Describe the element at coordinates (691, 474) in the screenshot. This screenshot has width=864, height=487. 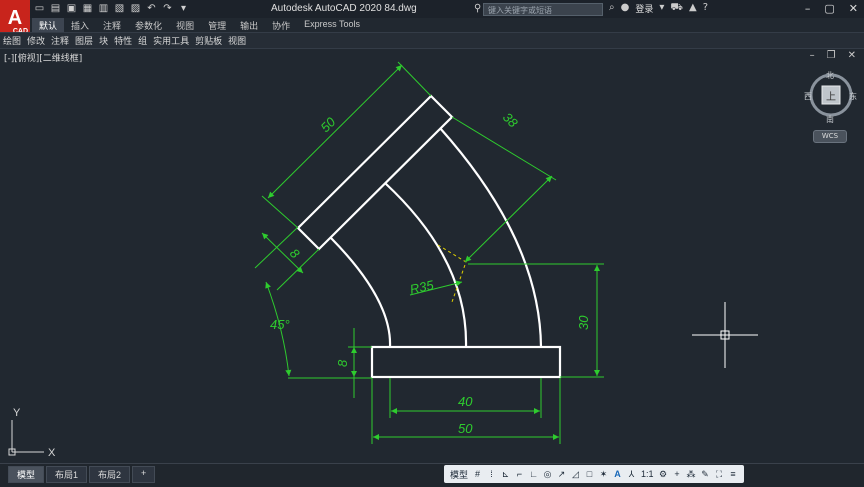
I see `units-icon: ⁂` at that location.